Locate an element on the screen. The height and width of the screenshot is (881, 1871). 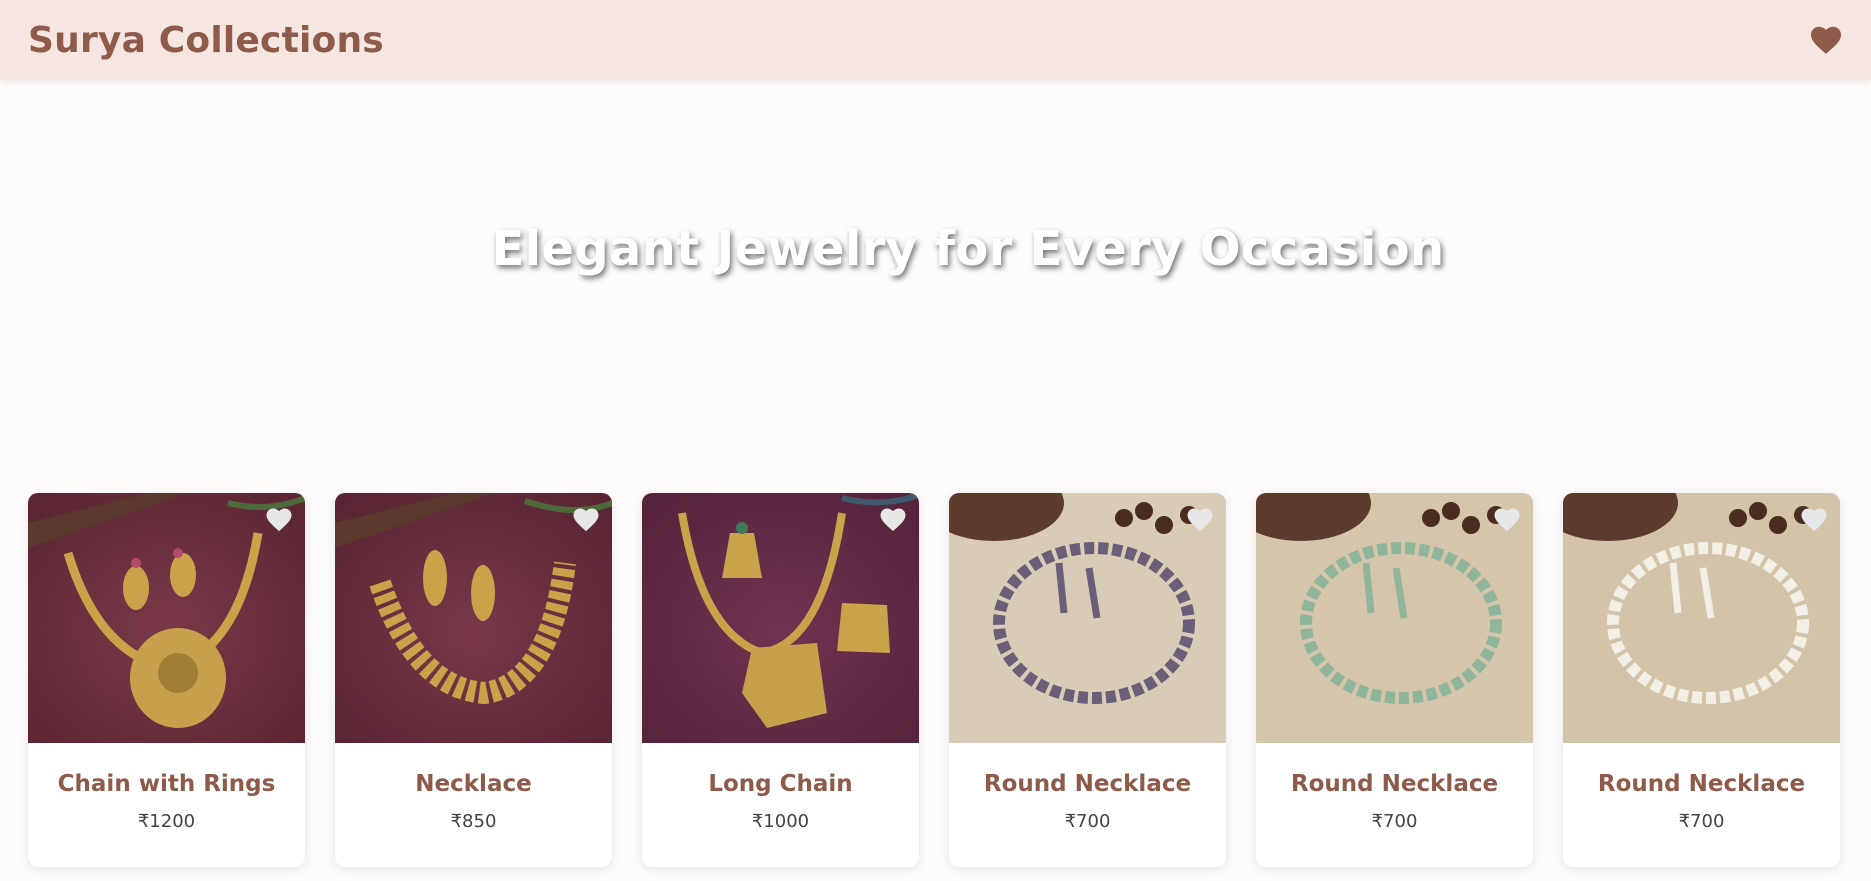
product-price: ₹1200 is located at coordinates (166, 821).